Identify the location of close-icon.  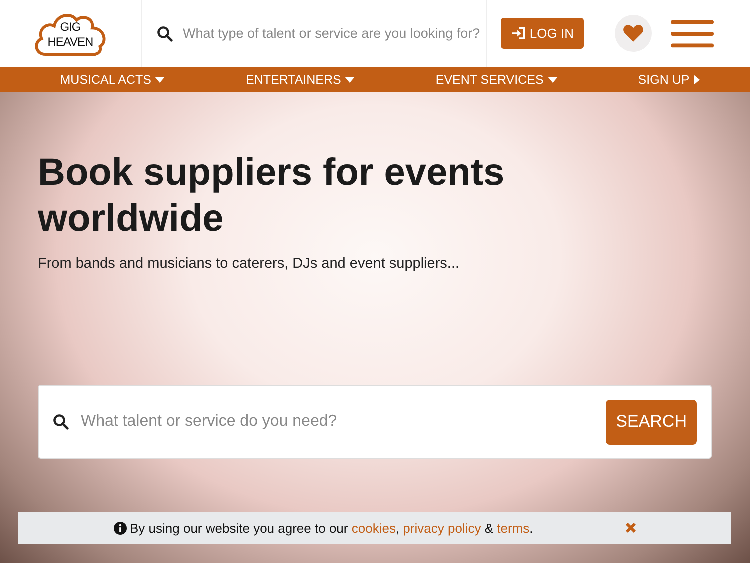
(631, 528).